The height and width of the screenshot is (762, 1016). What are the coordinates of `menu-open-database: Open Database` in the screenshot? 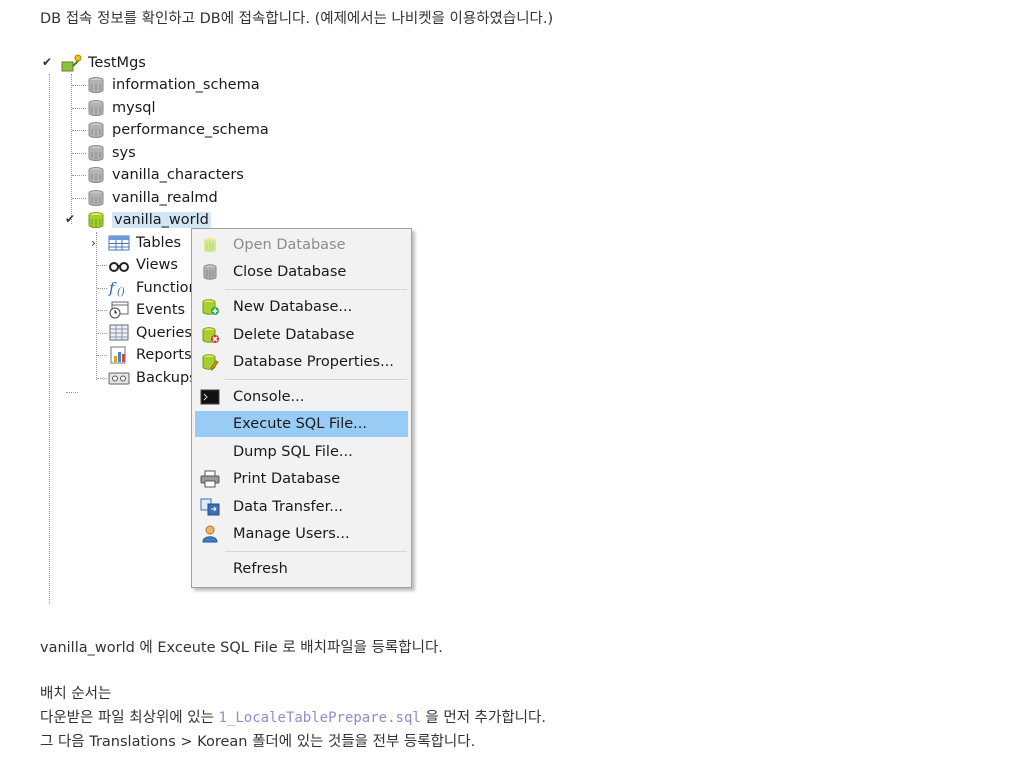 It's located at (301, 245).